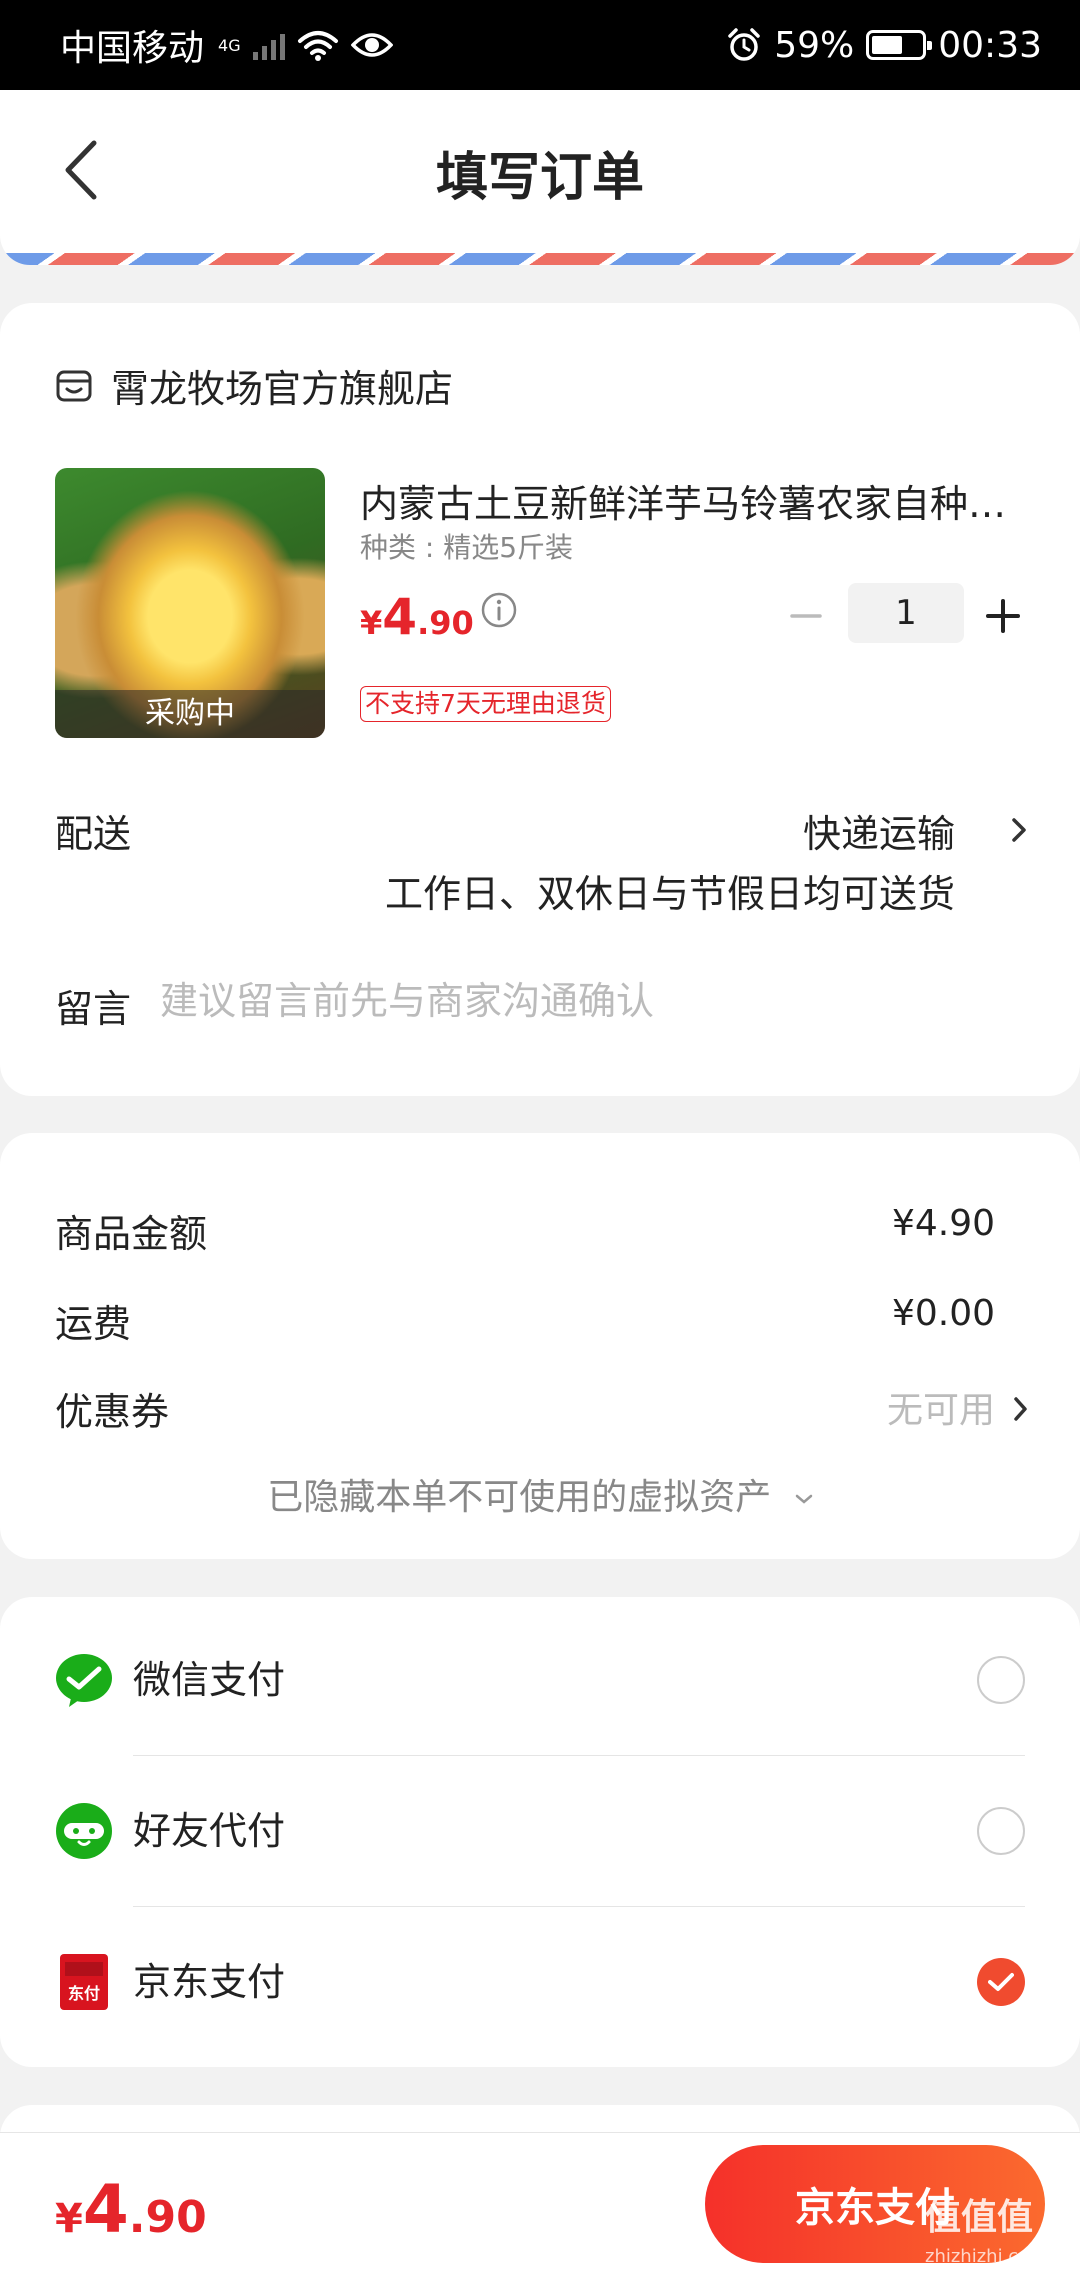 This screenshot has height=2280, width=1080. Describe the element at coordinates (499, 610) in the screenshot. I see `info-icon` at that location.